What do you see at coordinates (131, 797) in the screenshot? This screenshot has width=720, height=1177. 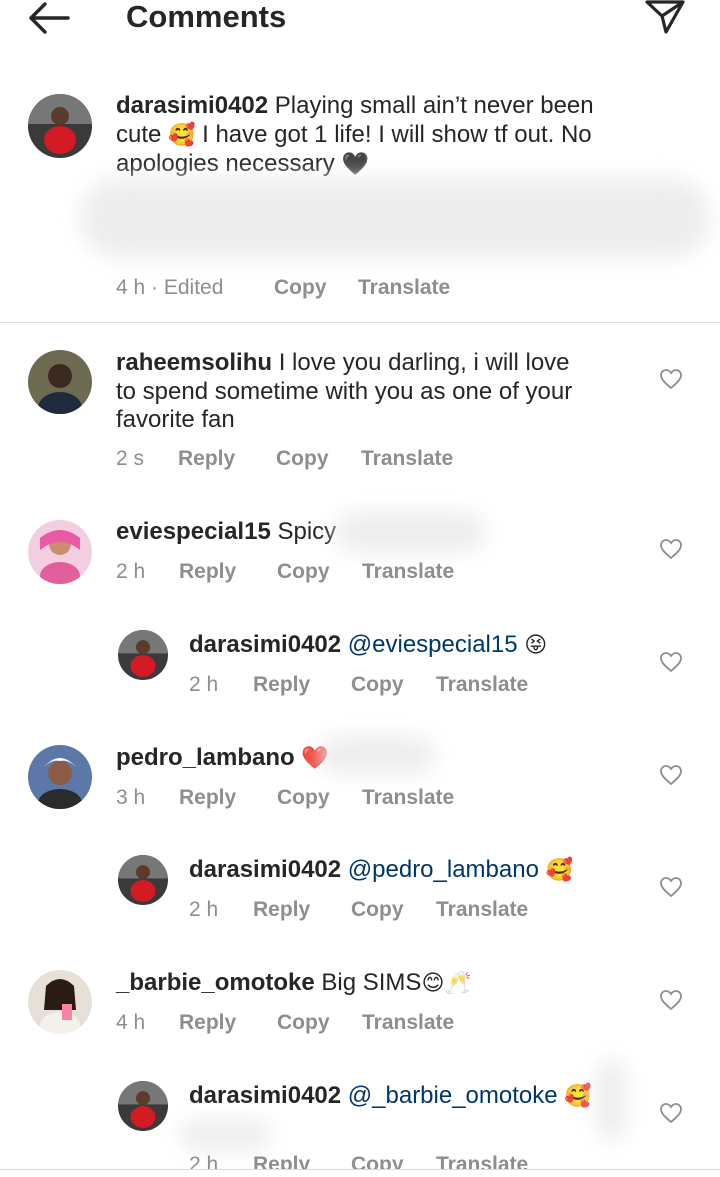 I see `timestamp: 3 h` at bounding box center [131, 797].